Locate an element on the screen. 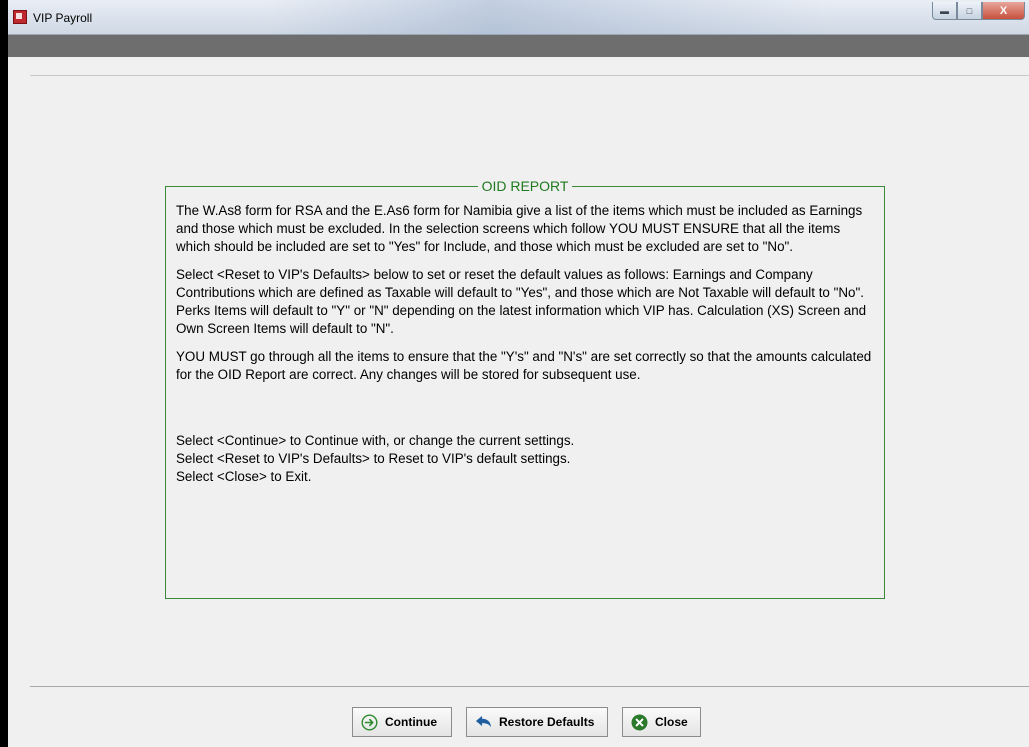 This screenshot has height=747, width=1029. button-bar: Continue Restore Defaults Close is located at coordinates (526, 723).